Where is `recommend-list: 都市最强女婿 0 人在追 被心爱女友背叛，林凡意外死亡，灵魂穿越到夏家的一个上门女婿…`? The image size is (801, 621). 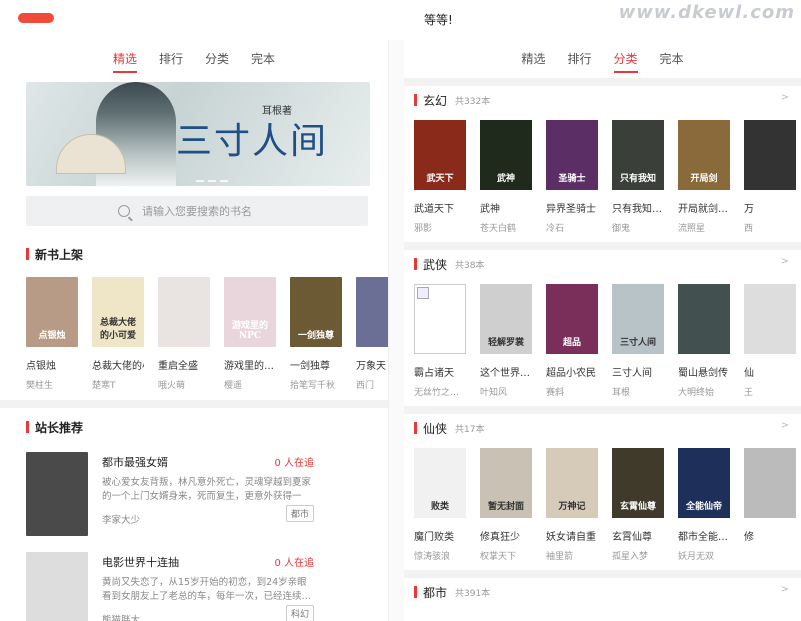 recommend-list: 都市最强女婿 0 人在追 被心爱女友背叛，林凡意外死亡，灵魂穿越到夏家的一个上门女婿… is located at coordinates (174, 536).